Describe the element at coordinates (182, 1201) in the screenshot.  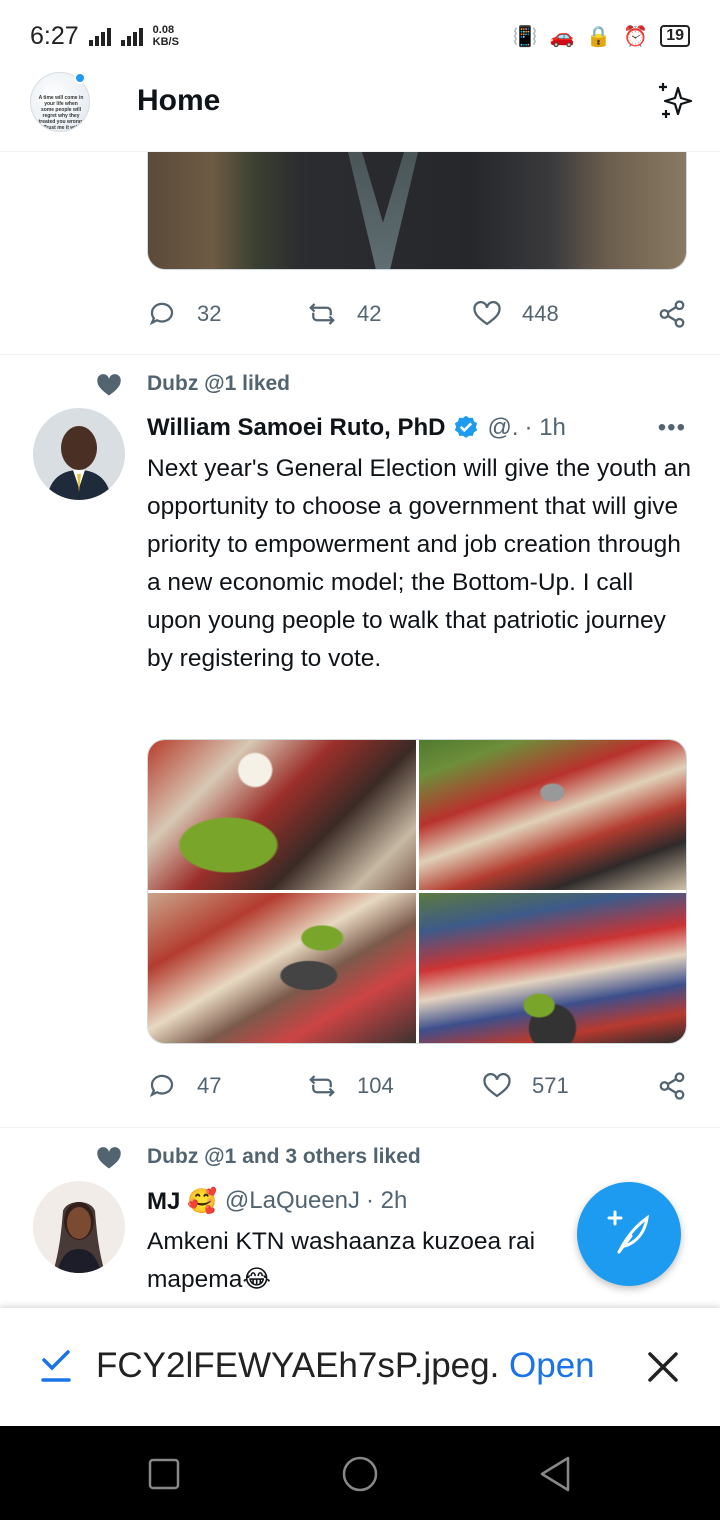
I see `author-name: MJ 🥰` at that location.